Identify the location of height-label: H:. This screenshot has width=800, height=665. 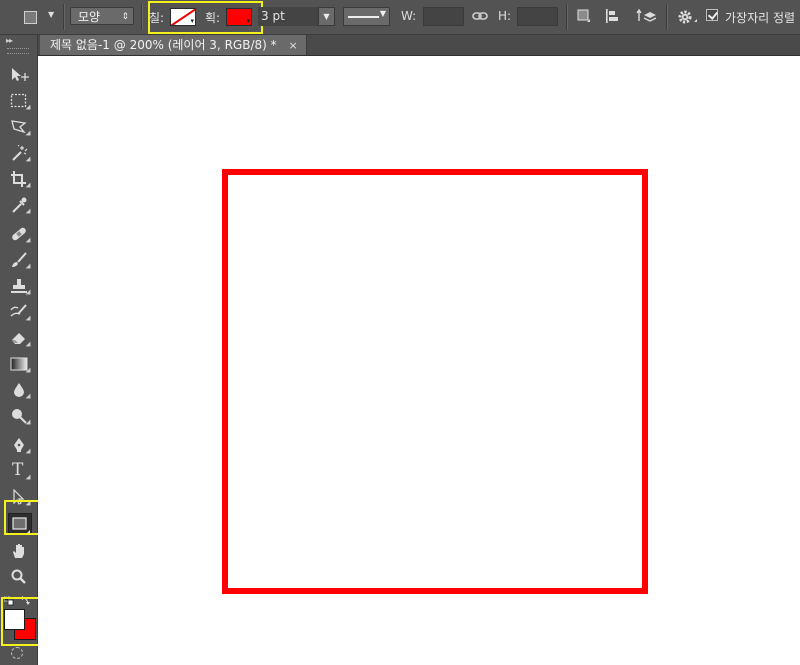
(505, 16).